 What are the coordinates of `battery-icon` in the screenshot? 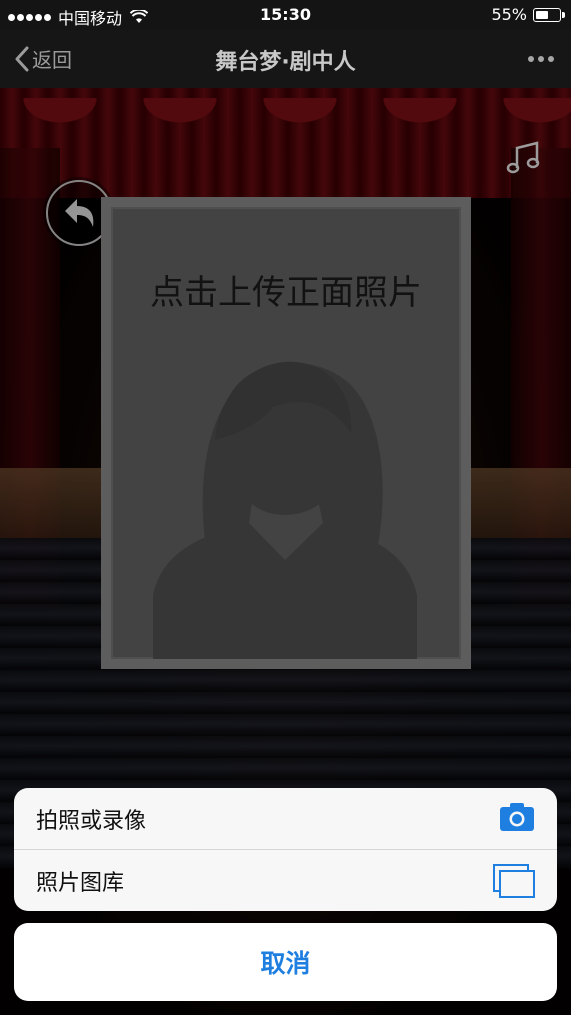 It's located at (549, 14).